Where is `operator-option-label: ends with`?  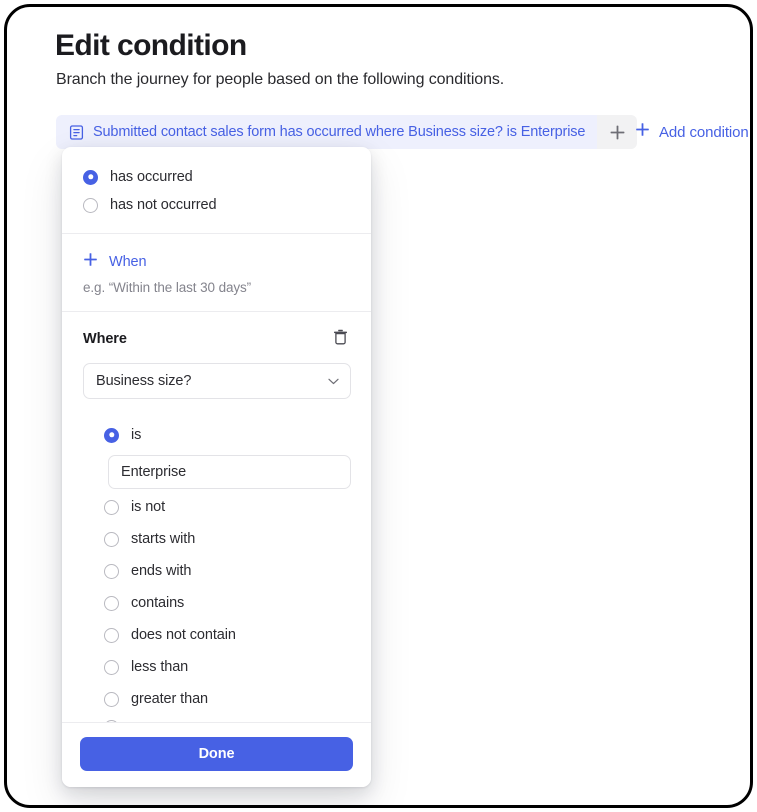 operator-option-label: ends with is located at coordinates (161, 571).